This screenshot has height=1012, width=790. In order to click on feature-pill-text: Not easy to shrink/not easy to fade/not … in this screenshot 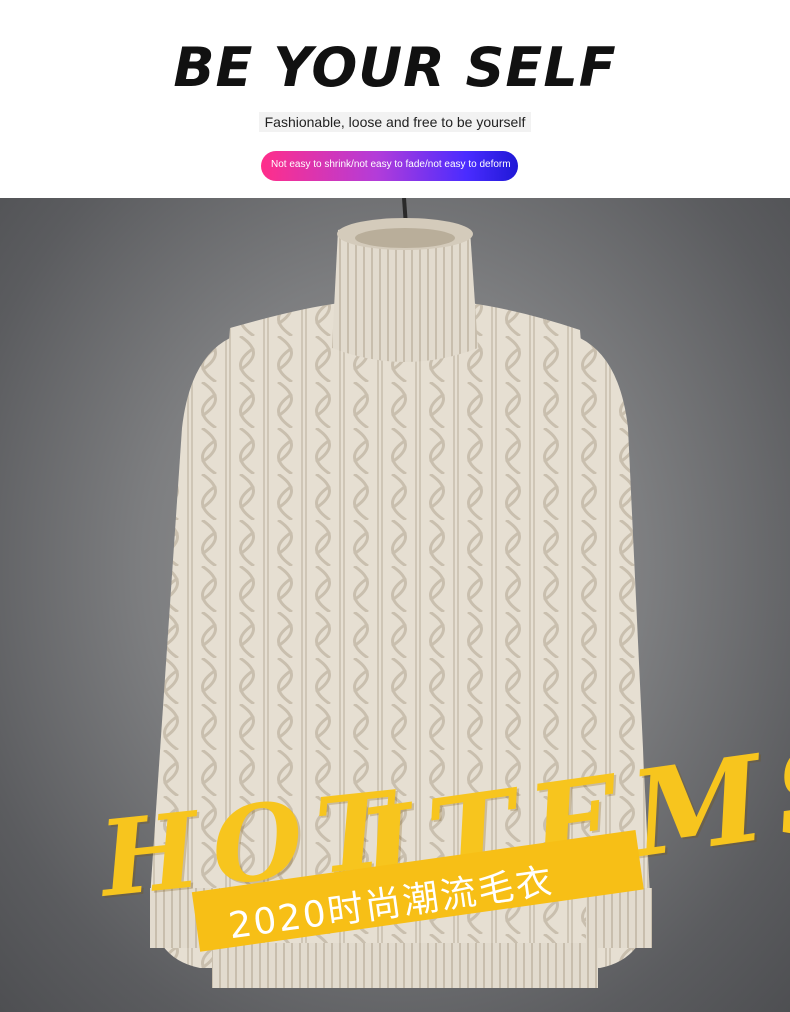, I will do `click(391, 164)`.